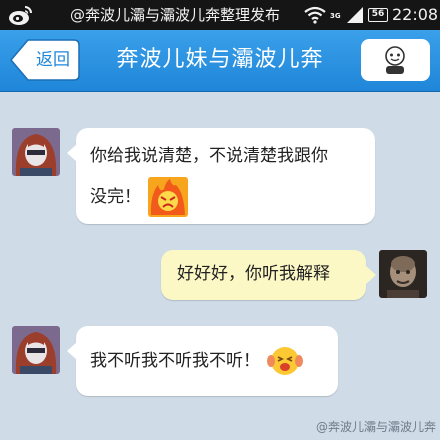  What do you see at coordinates (53, 60) in the screenshot?
I see `back-button-label: 返回` at bounding box center [53, 60].